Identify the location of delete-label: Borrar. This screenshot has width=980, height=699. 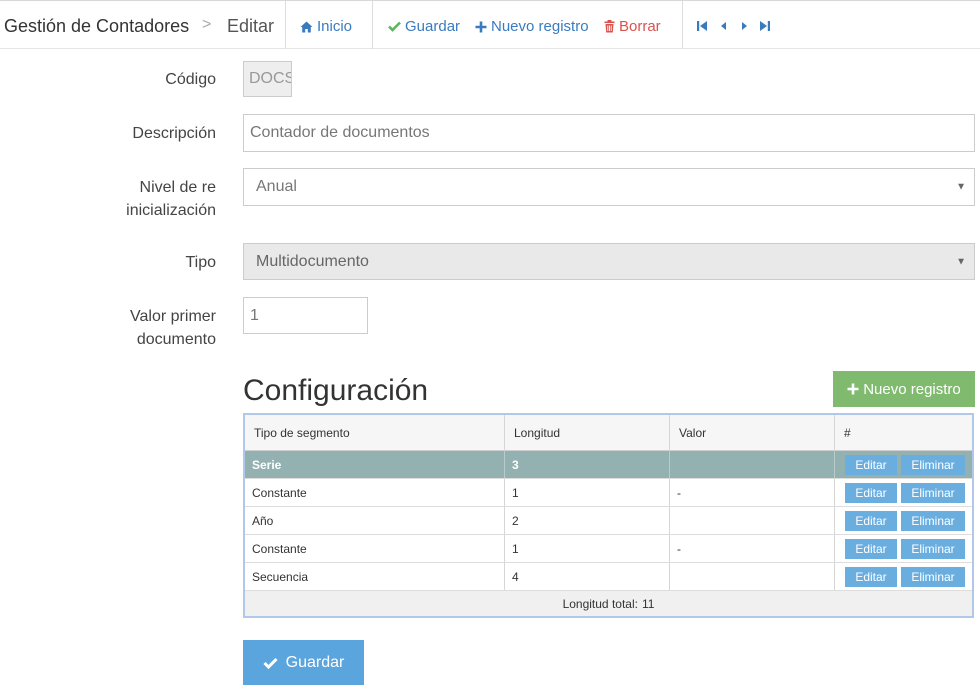
(640, 26).